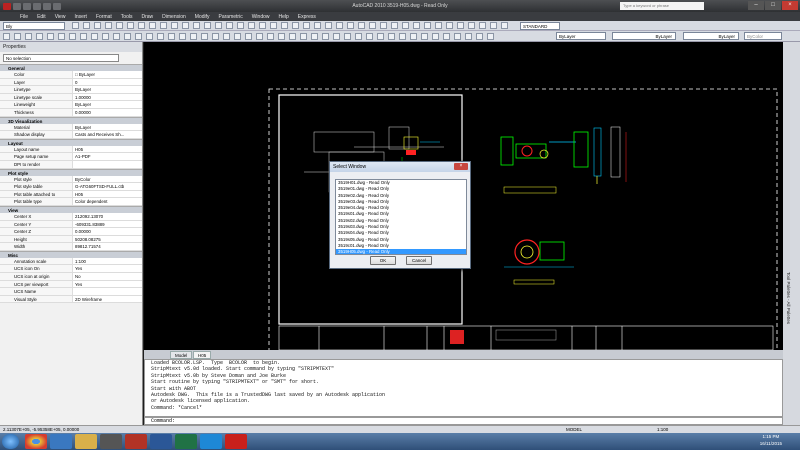 The height and width of the screenshot is (450, 800). Describe the element at coordinates (174, 17) in the screenshot. I see `menu-dimension: Dimension` at that location.